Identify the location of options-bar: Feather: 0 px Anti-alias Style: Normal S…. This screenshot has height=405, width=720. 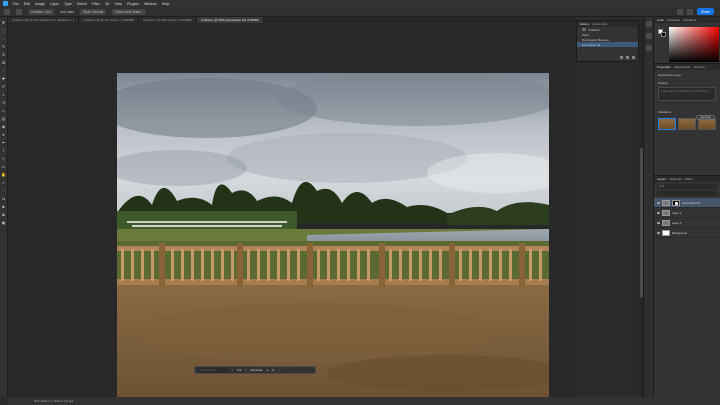
(360, 12).